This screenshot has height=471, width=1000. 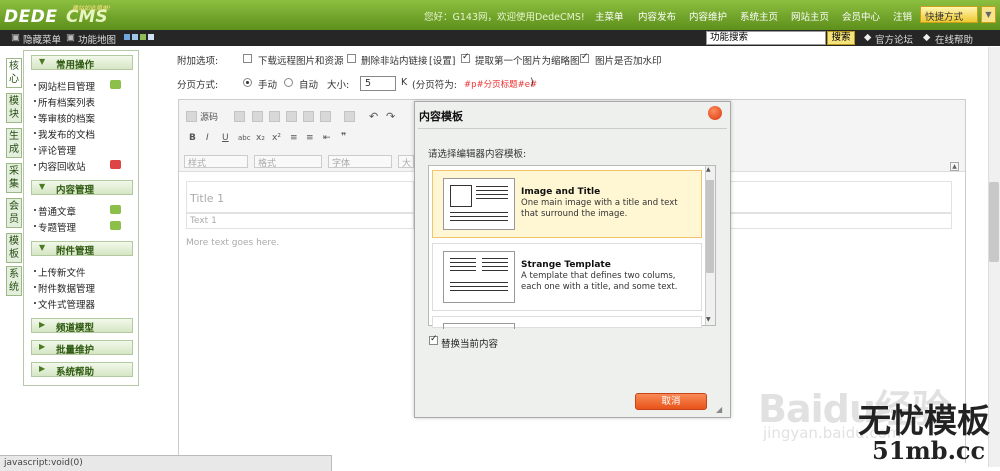 What do you see at coordinates (479, 286) in the screenshot?
I see `thumb-line` at bounding box center [479, 286].